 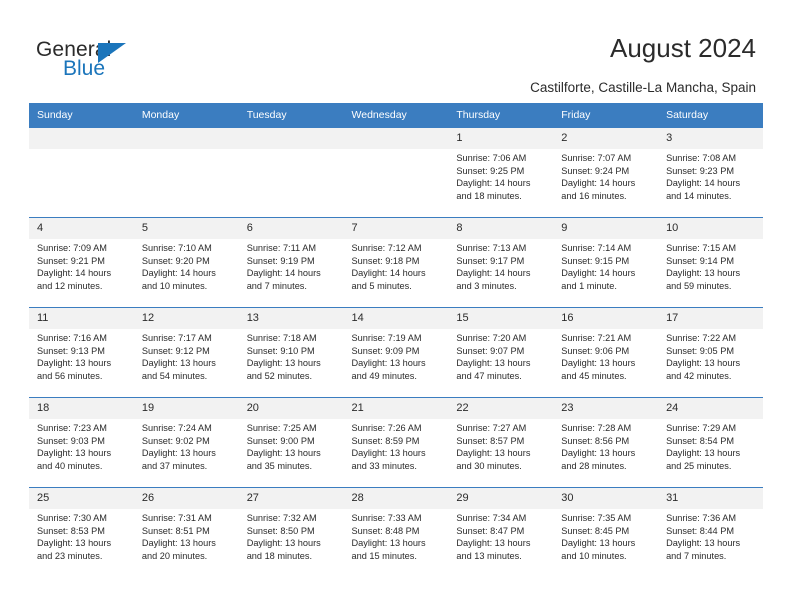 What do you see at coordinates (72, 248) in the screenshot?
I see `day-detail-line: Sunrise: 7:09 AM` at bounding box center [72, 248].